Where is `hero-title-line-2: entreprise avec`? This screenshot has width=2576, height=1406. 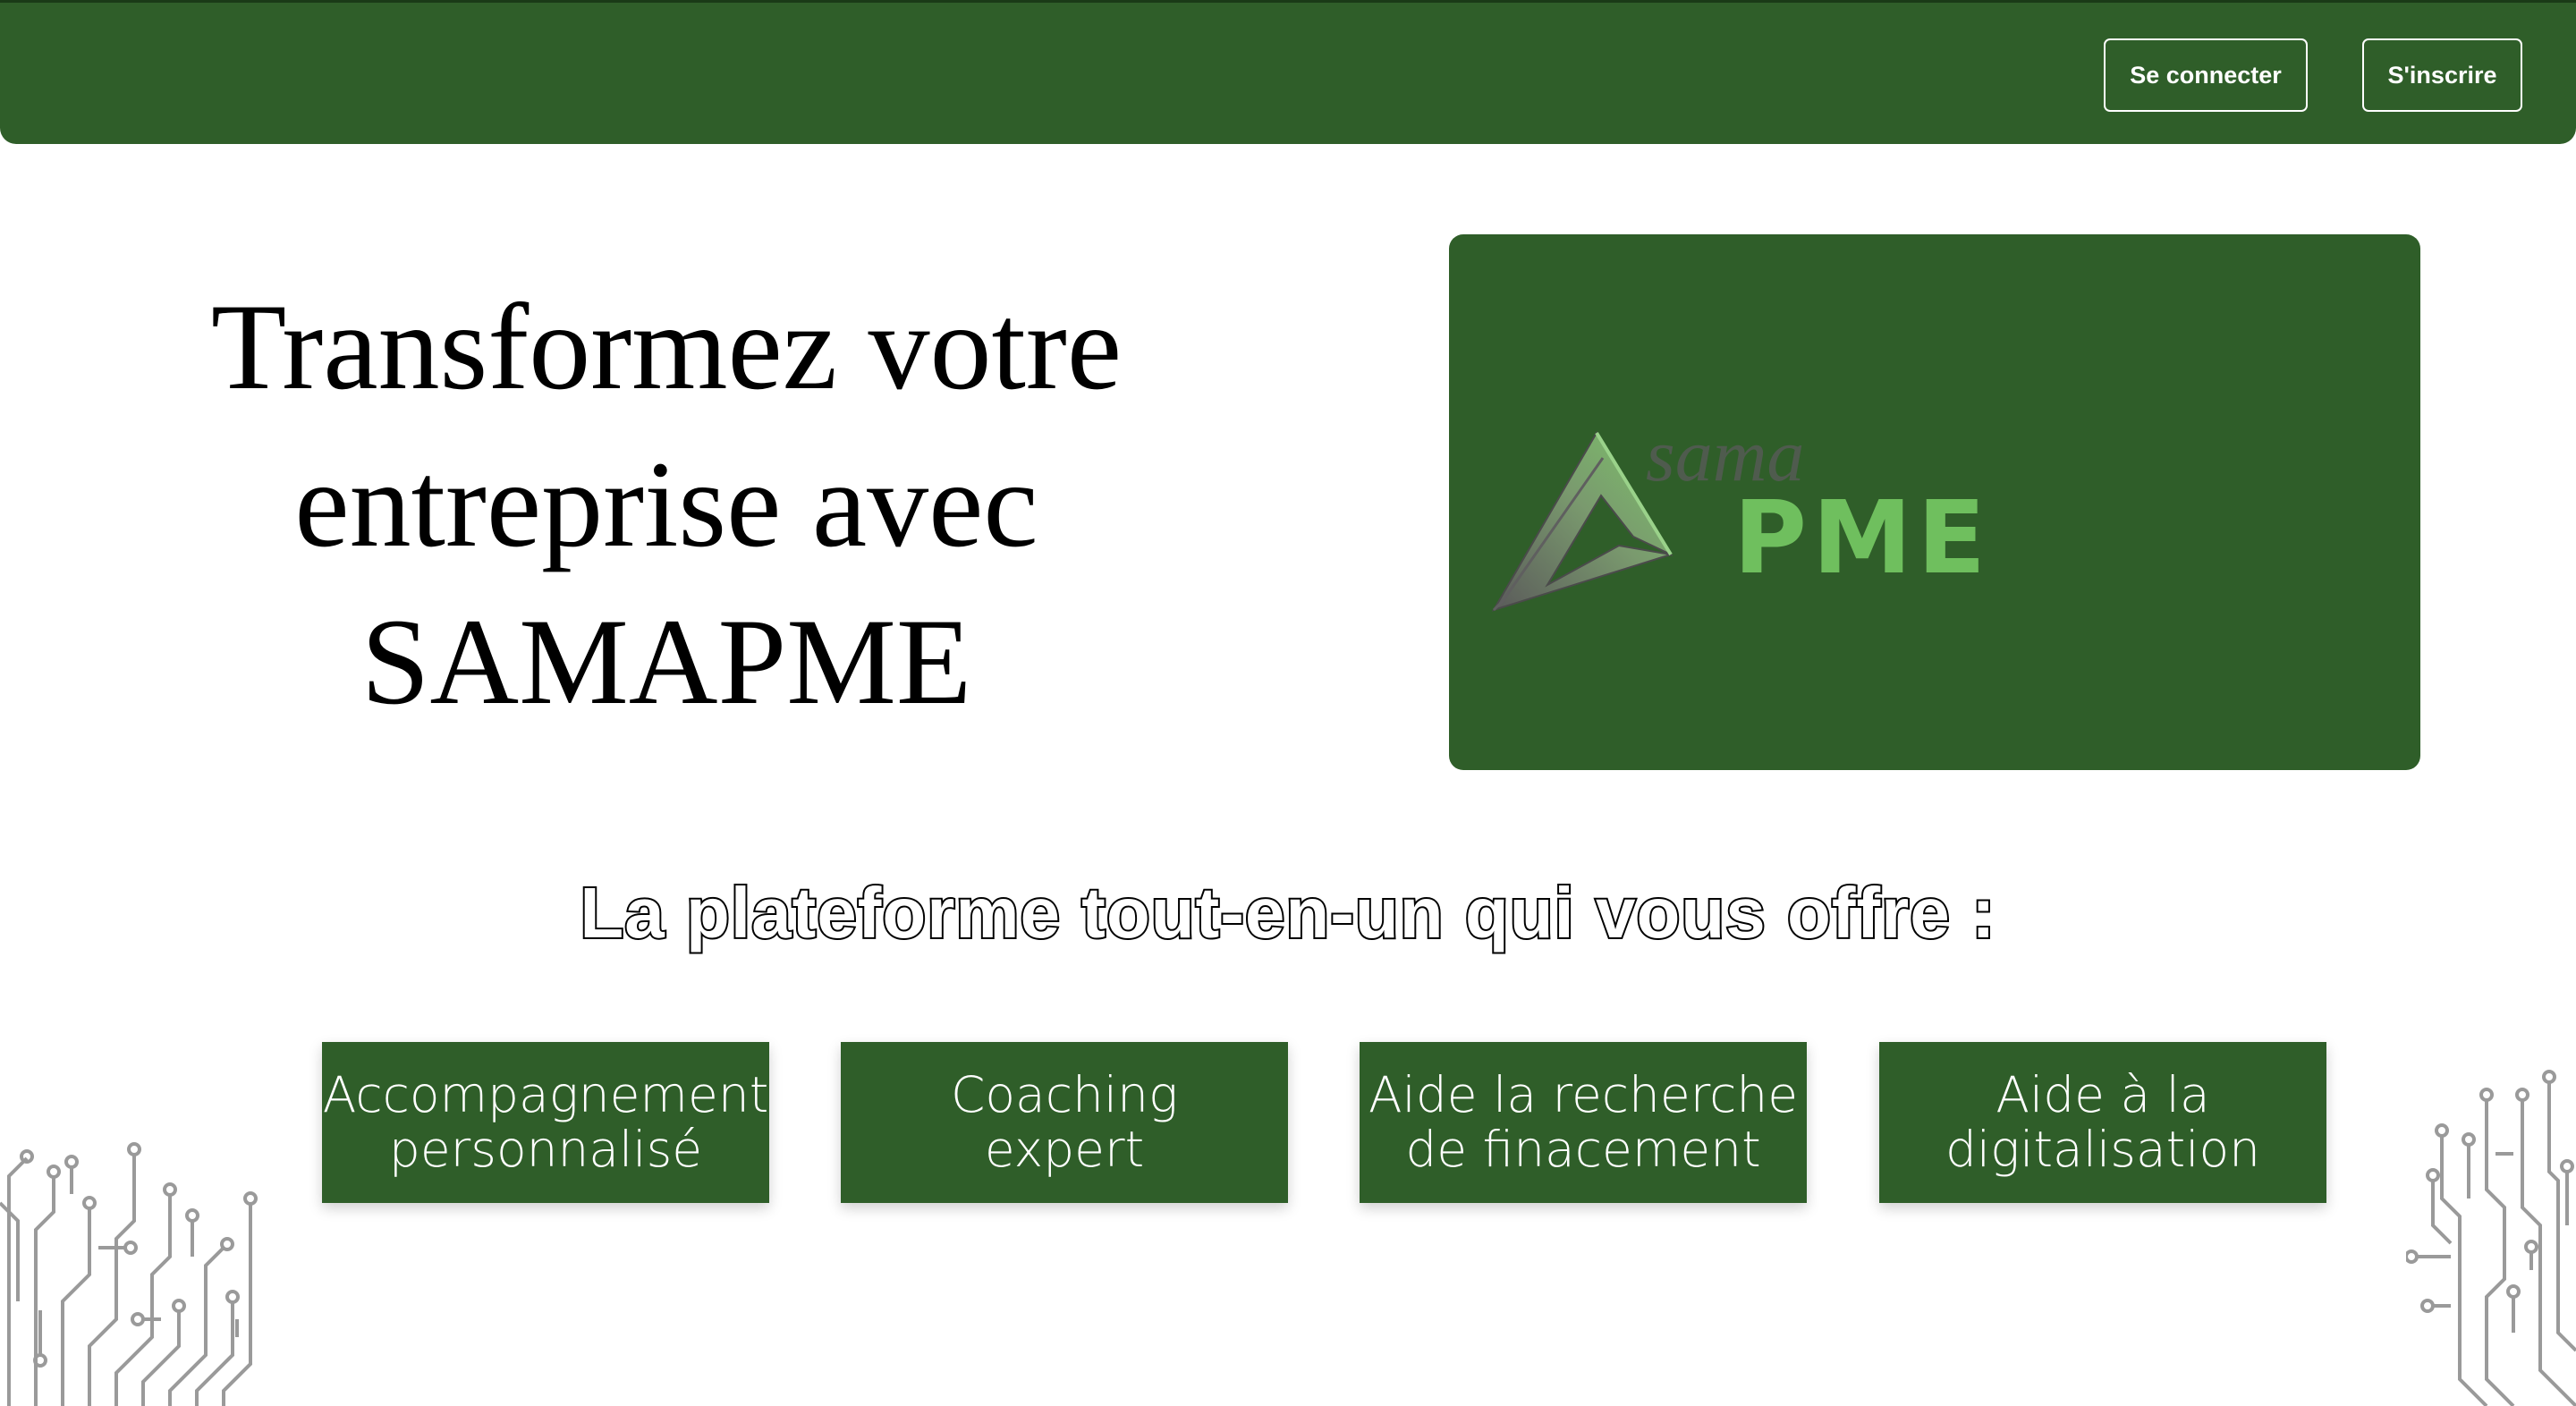
hero-title-line-2: entreprise avec is located at coordinates (666, 504).